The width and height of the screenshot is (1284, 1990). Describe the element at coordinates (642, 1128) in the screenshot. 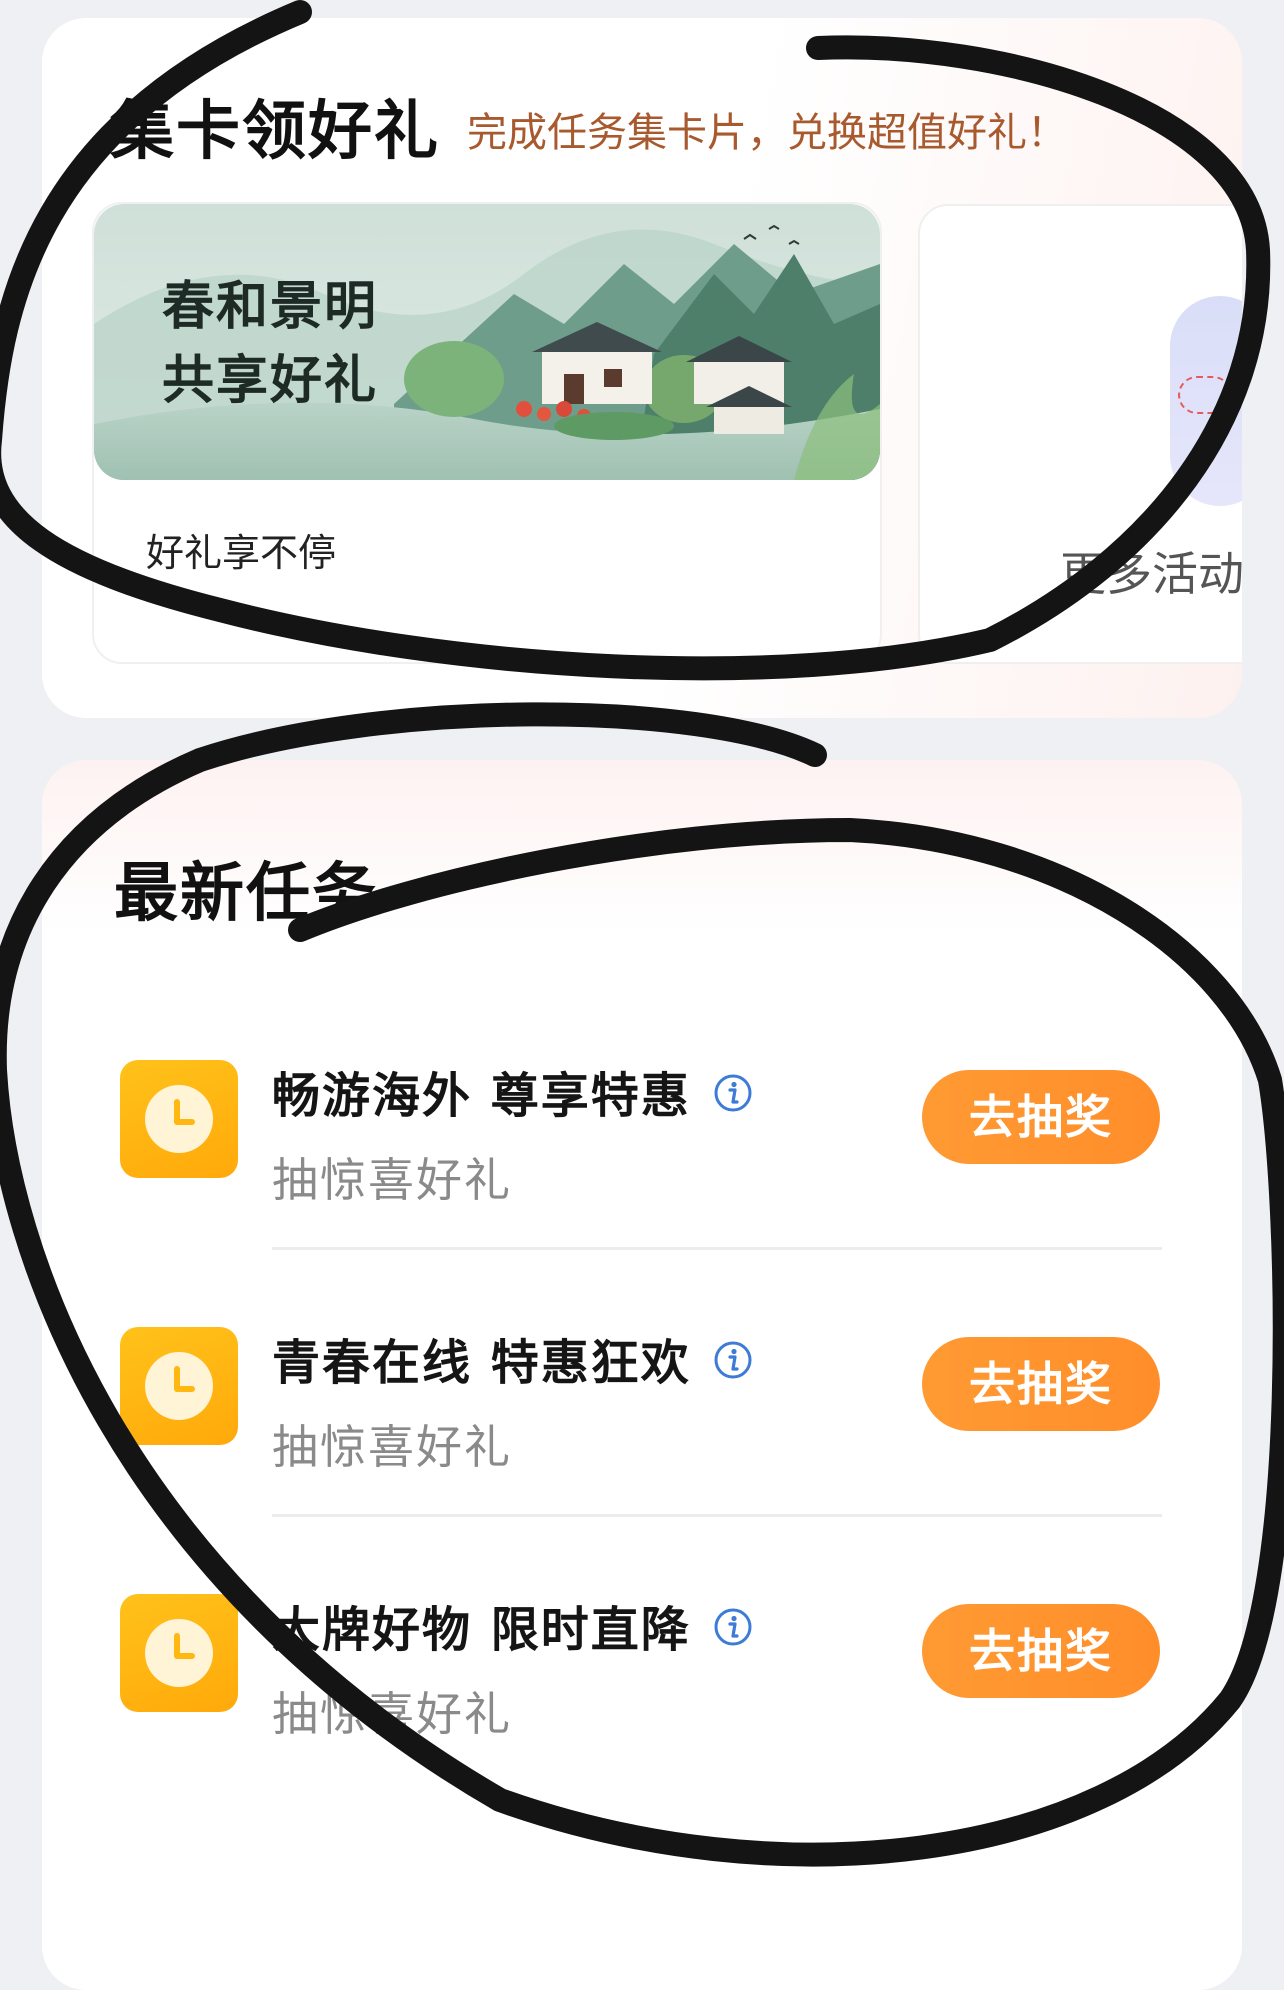

I see `task-row: 畅游海外 尊享特惠 抽惊喜好礼 去抽奖` at that location.